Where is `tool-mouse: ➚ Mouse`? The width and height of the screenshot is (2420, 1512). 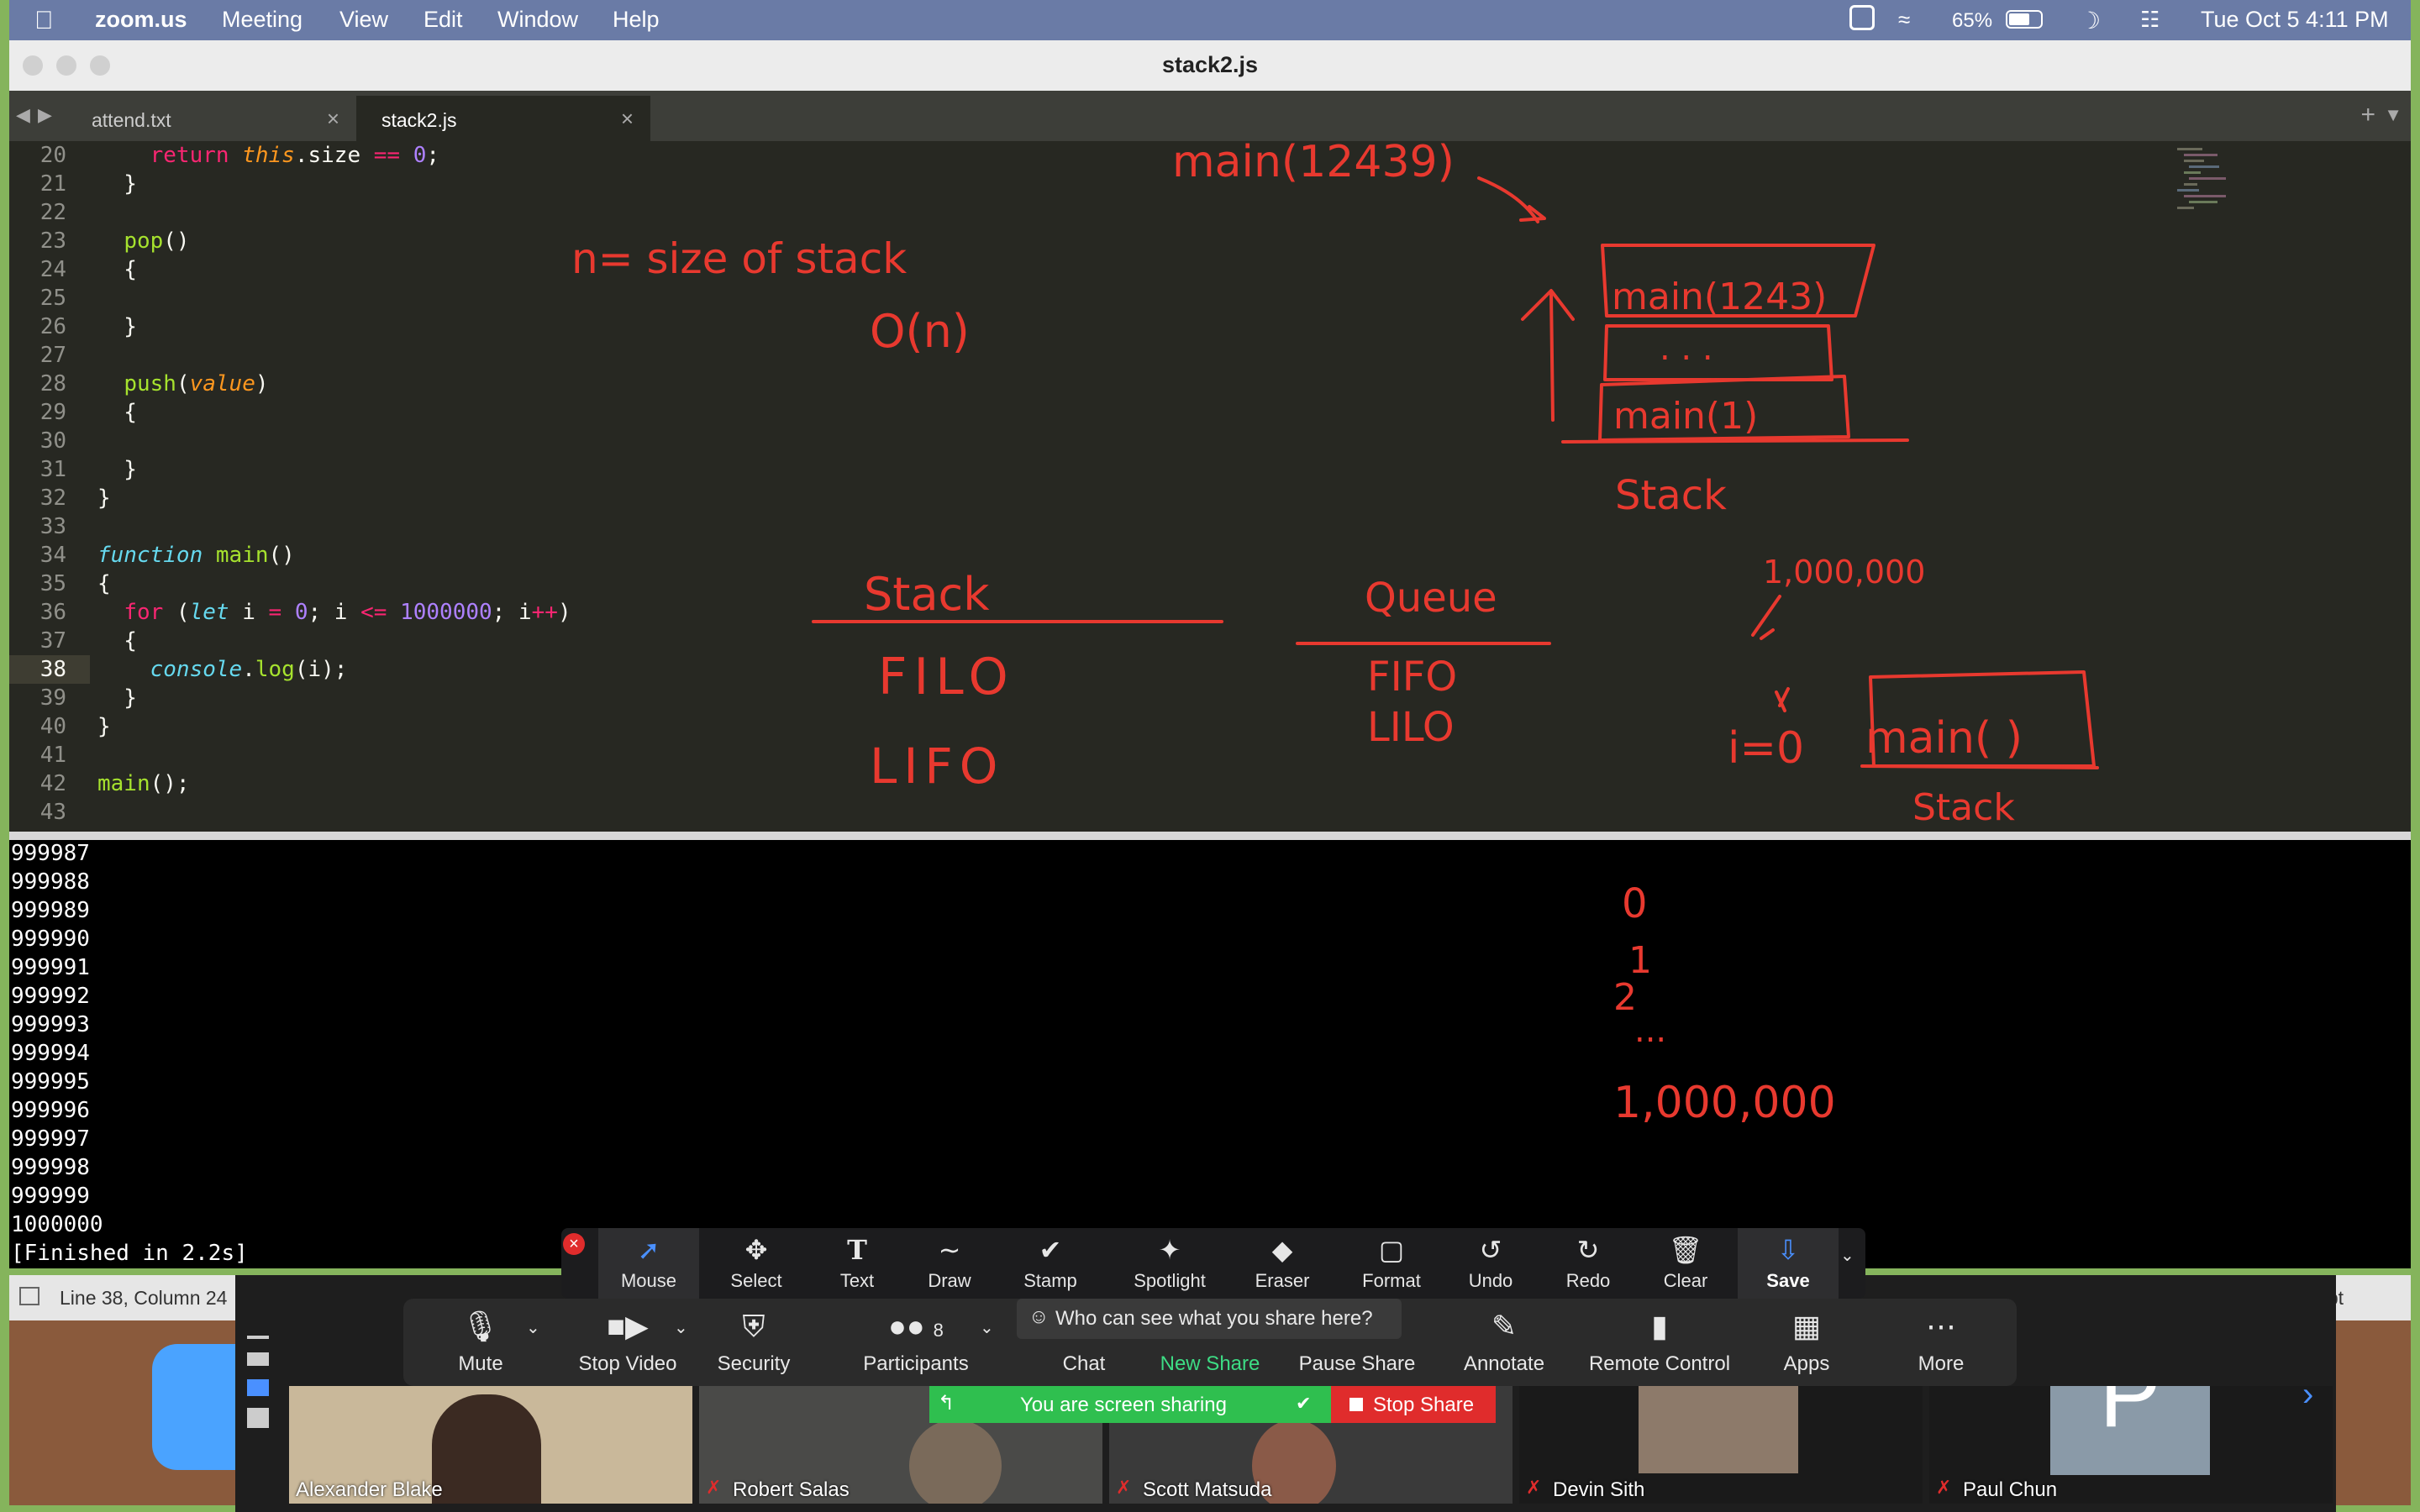
tool-mouse: ➚ Mouse is located at coordinates (648, 1263).